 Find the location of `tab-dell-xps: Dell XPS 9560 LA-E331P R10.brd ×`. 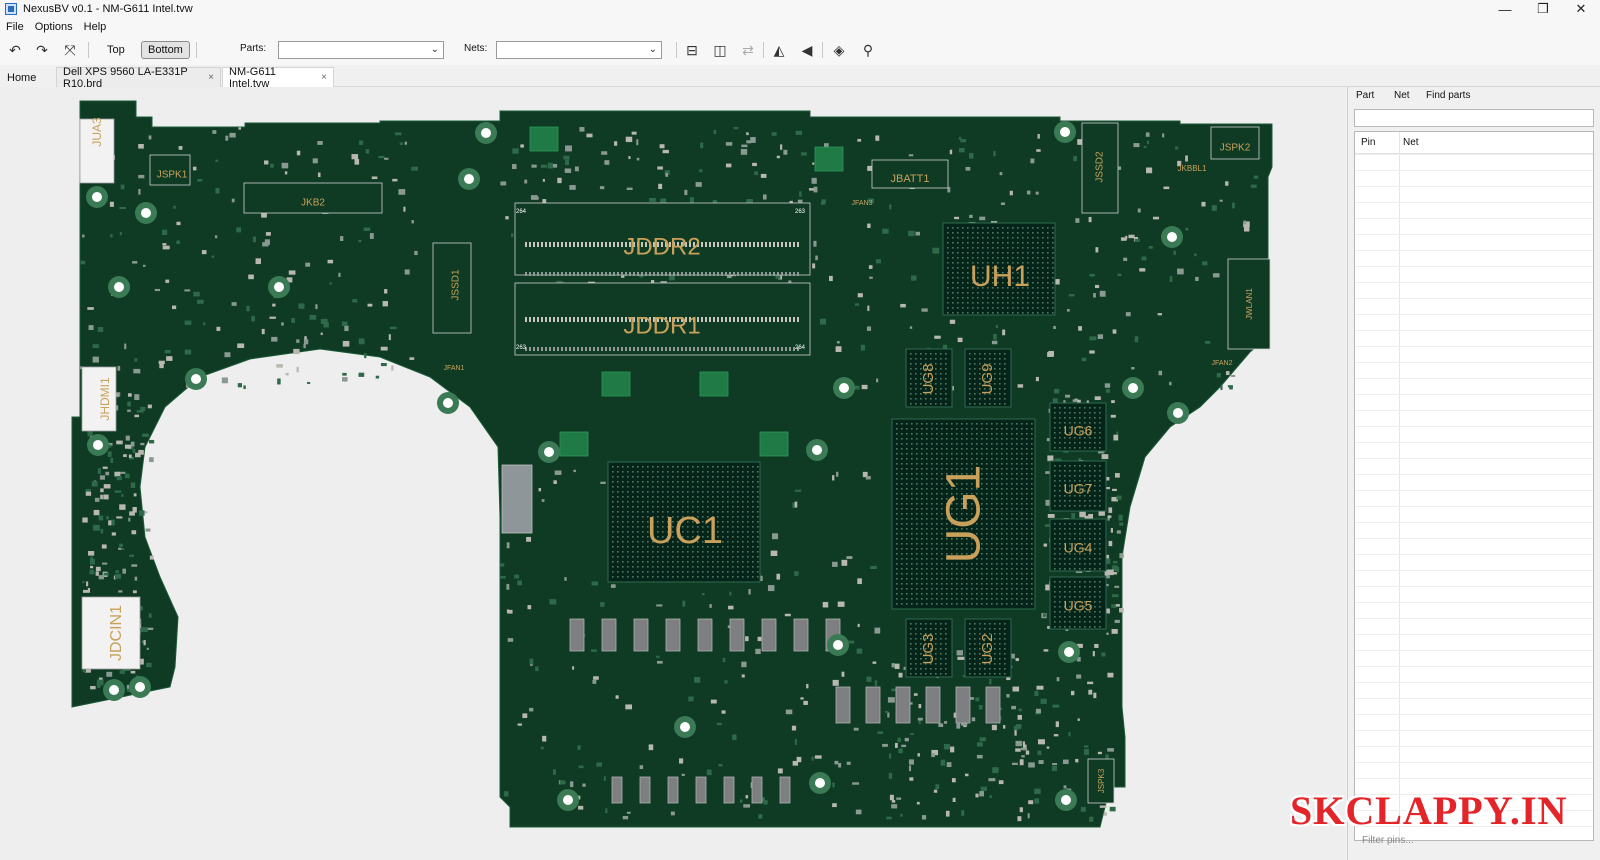

tab-dell-xps: Dell XPS 9560 LA-E331P R10.brd × is located at coordinates (138, 78).